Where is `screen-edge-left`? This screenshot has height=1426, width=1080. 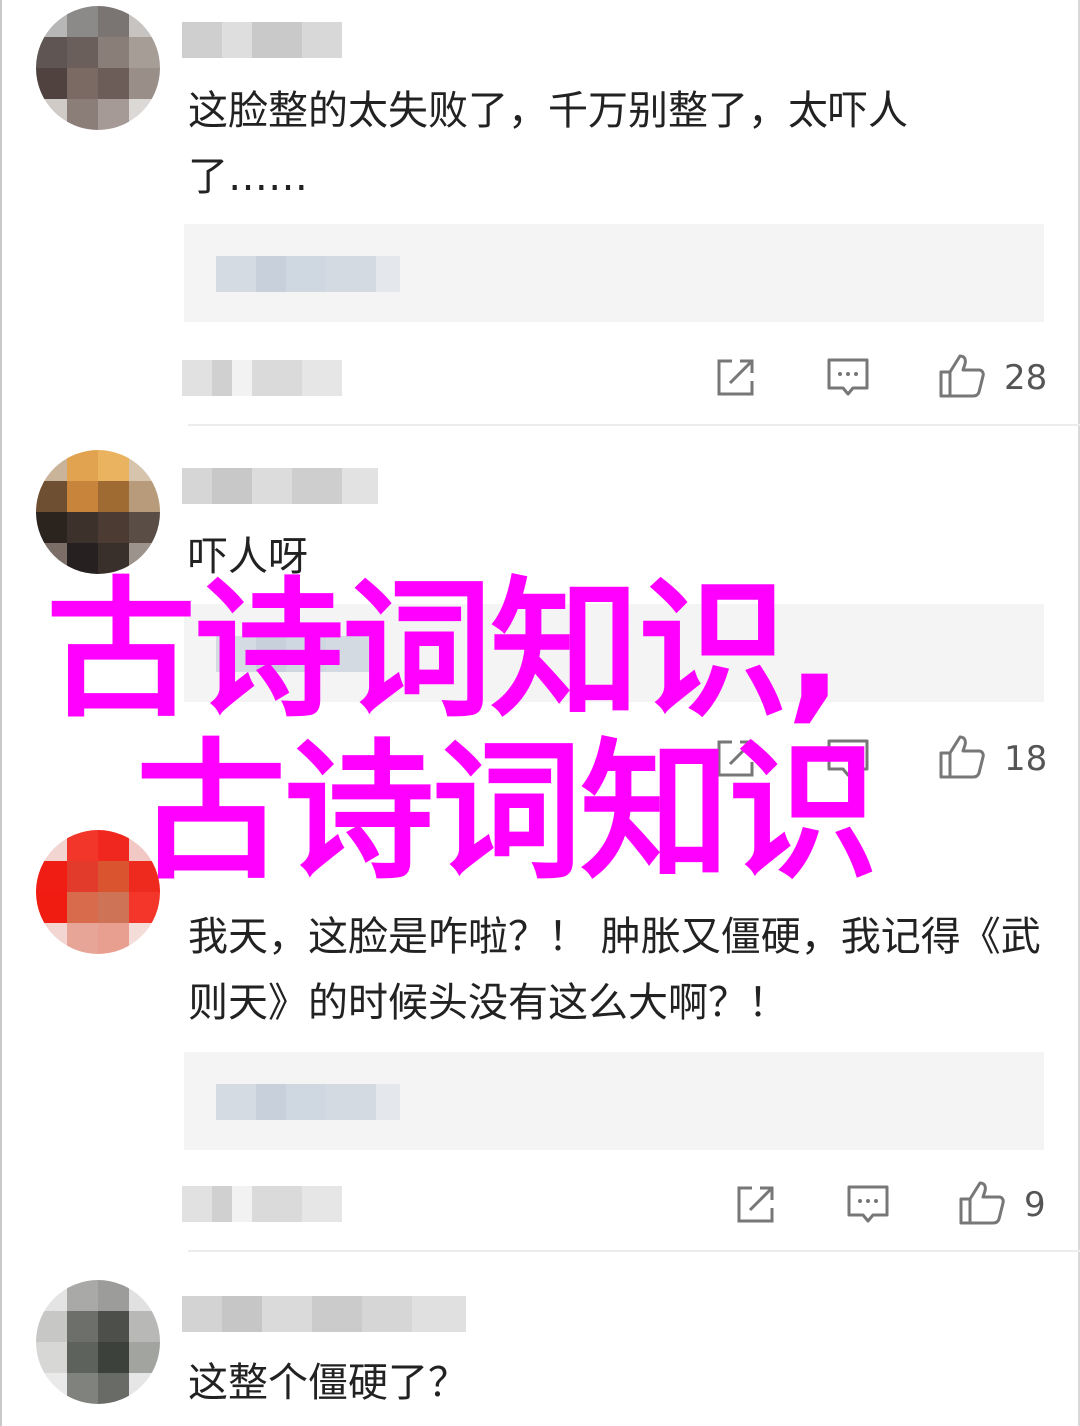
screen-edge-left is located at coordinates (1, 713).